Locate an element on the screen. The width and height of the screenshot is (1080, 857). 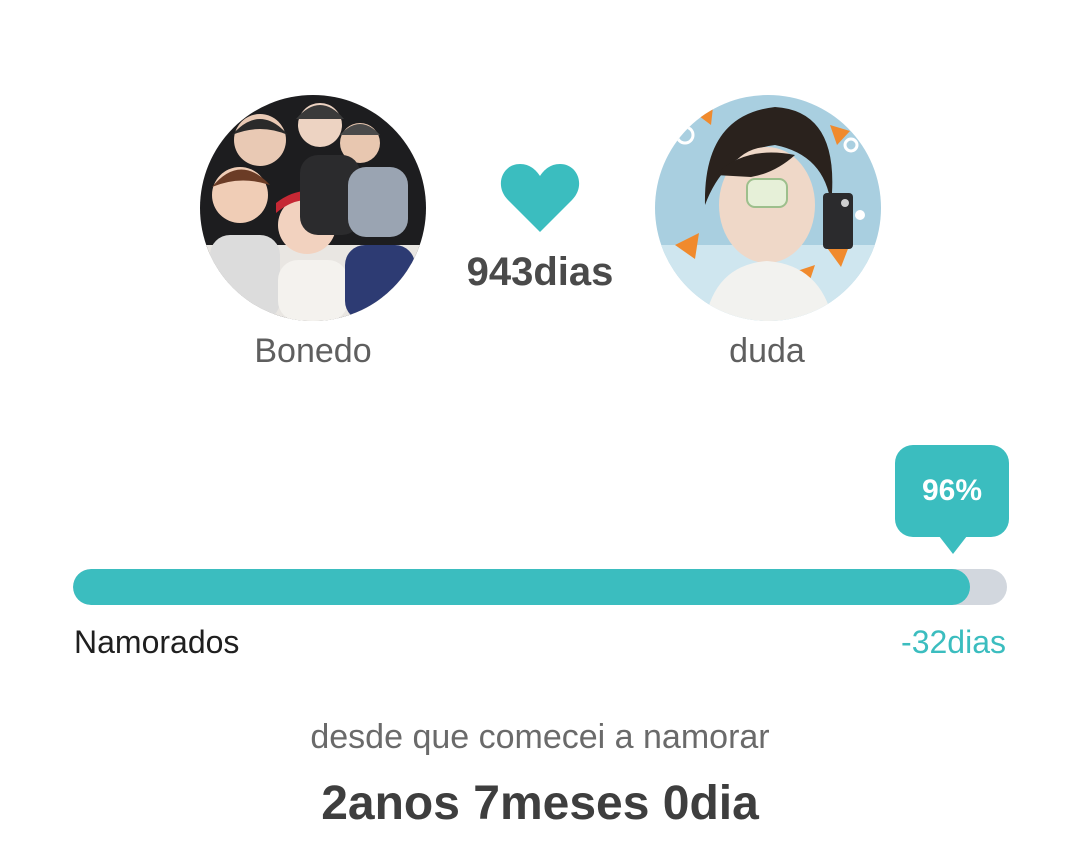
portrait-photo-avatar is located at coordinates (768, 208).